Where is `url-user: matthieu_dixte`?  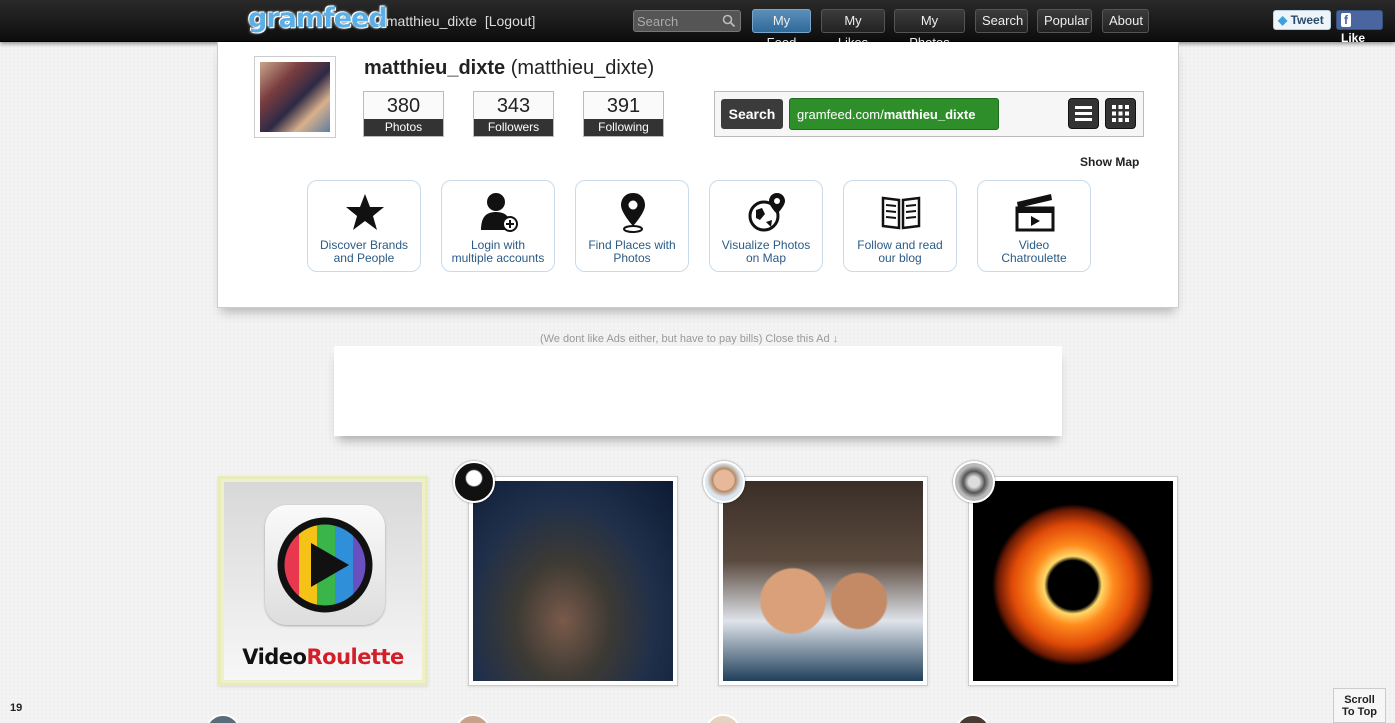
url-user: matthieu_dixte is located at coordinates (929, 114).